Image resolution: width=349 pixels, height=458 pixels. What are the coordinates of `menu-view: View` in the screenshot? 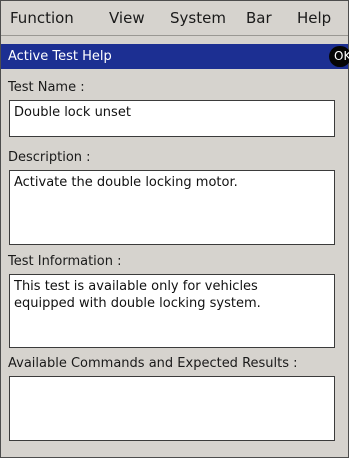 It's located at (127, 18).